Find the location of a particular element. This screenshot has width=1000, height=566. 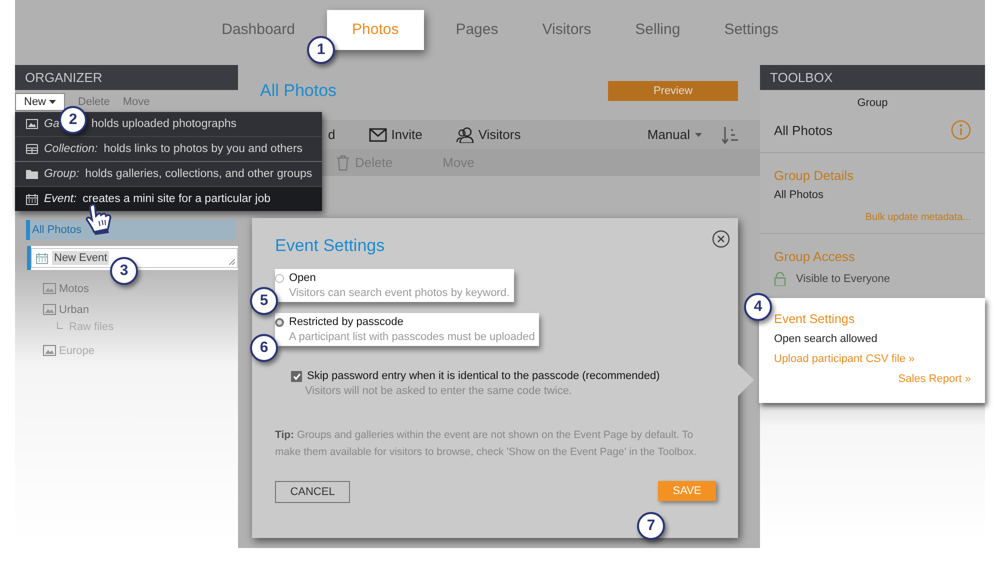

nav-tab: Settings is located at coordinates (751, 30).